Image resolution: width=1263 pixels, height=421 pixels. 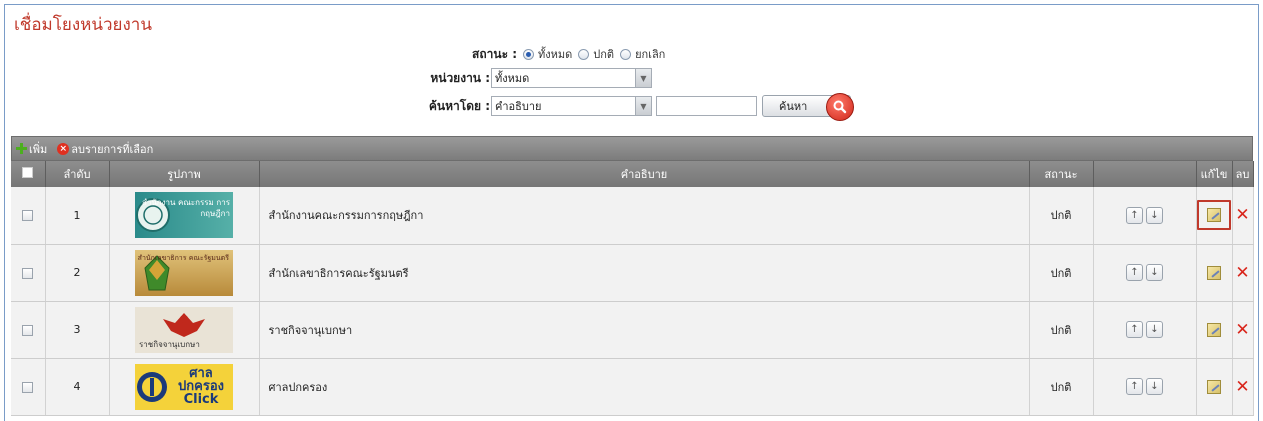 I want to click on column-delete: ลบ, so click(x=1243, y=174).